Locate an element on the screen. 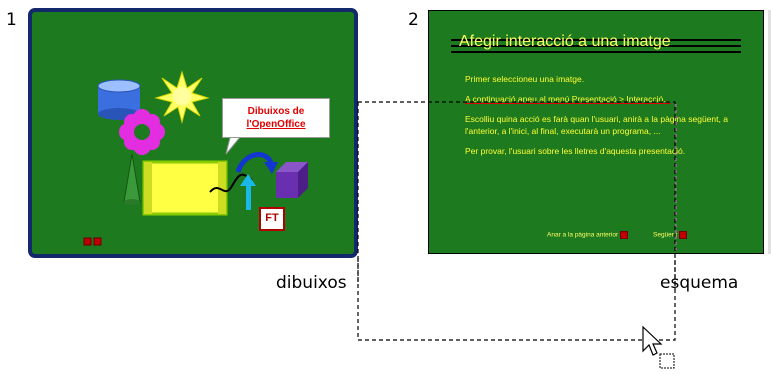 This screenshot has height=374, width=771. mouse-pointer-icon is located at coordinates (652, 340).